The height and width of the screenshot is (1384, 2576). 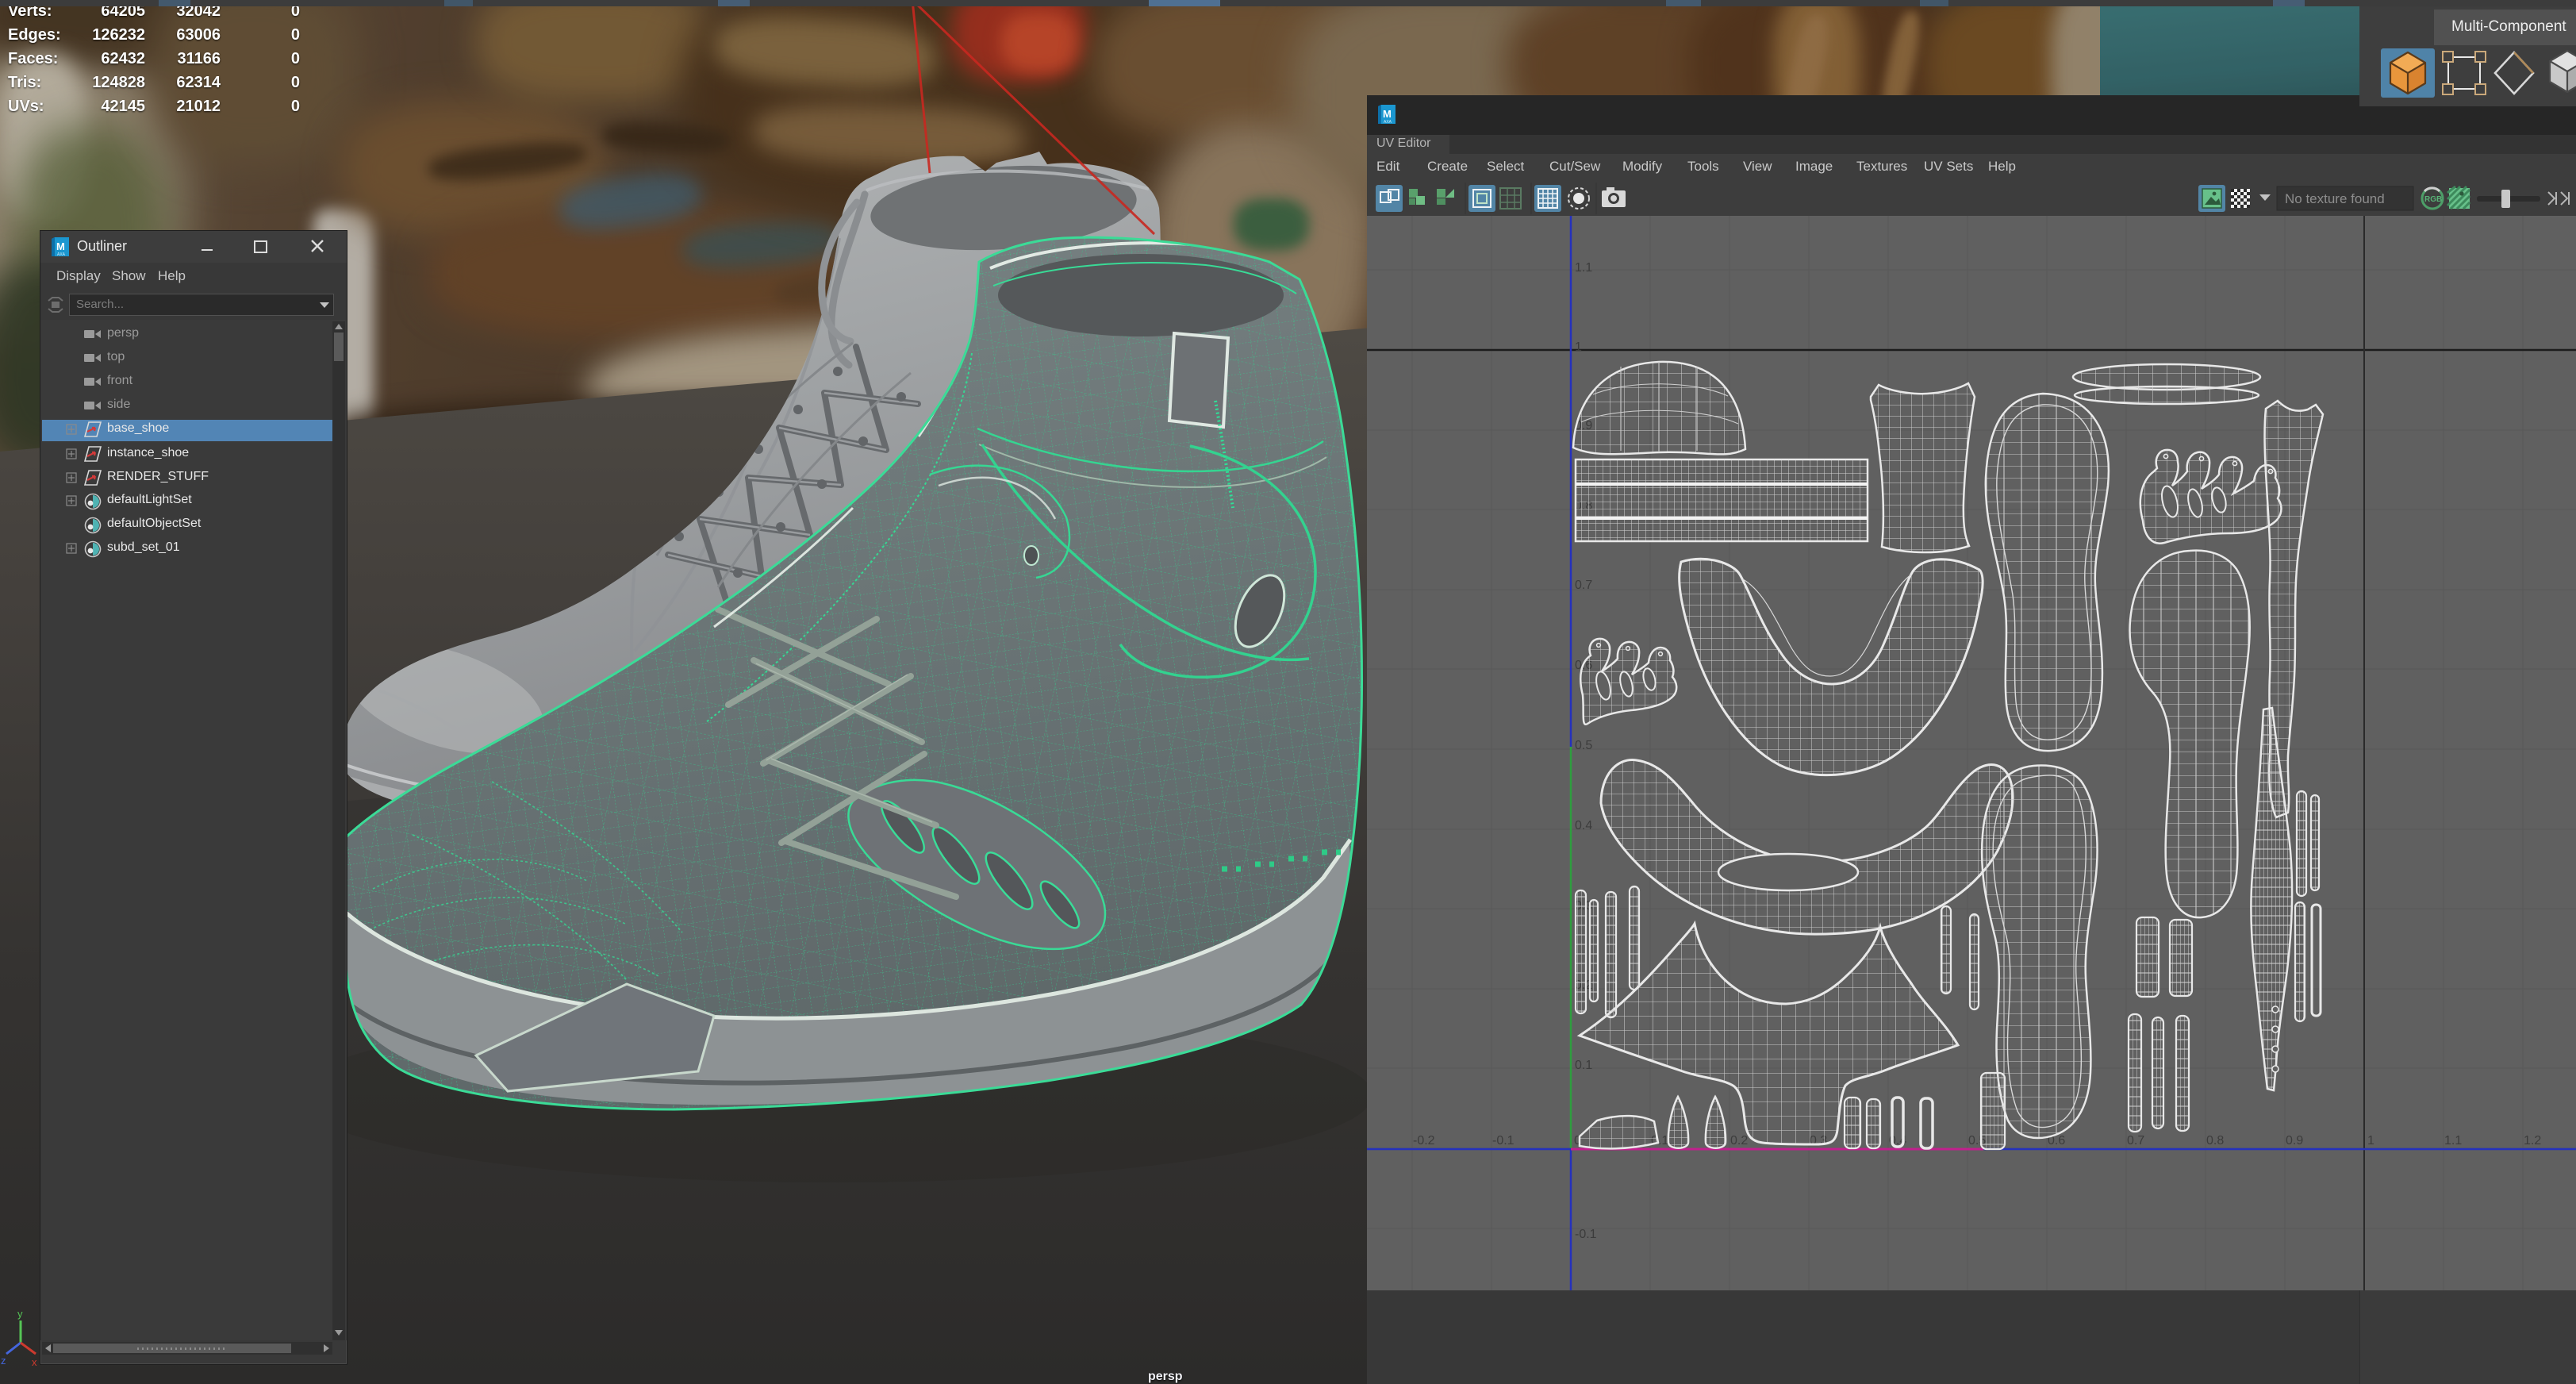 I want to click on svg-text: 0.5, so click(x=1583, y=745).